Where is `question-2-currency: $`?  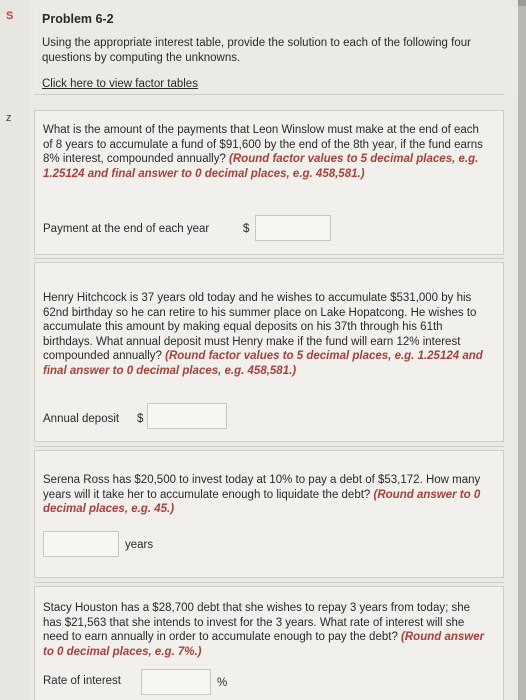
question-2-currency: $ is located at coordinates (140, 419).